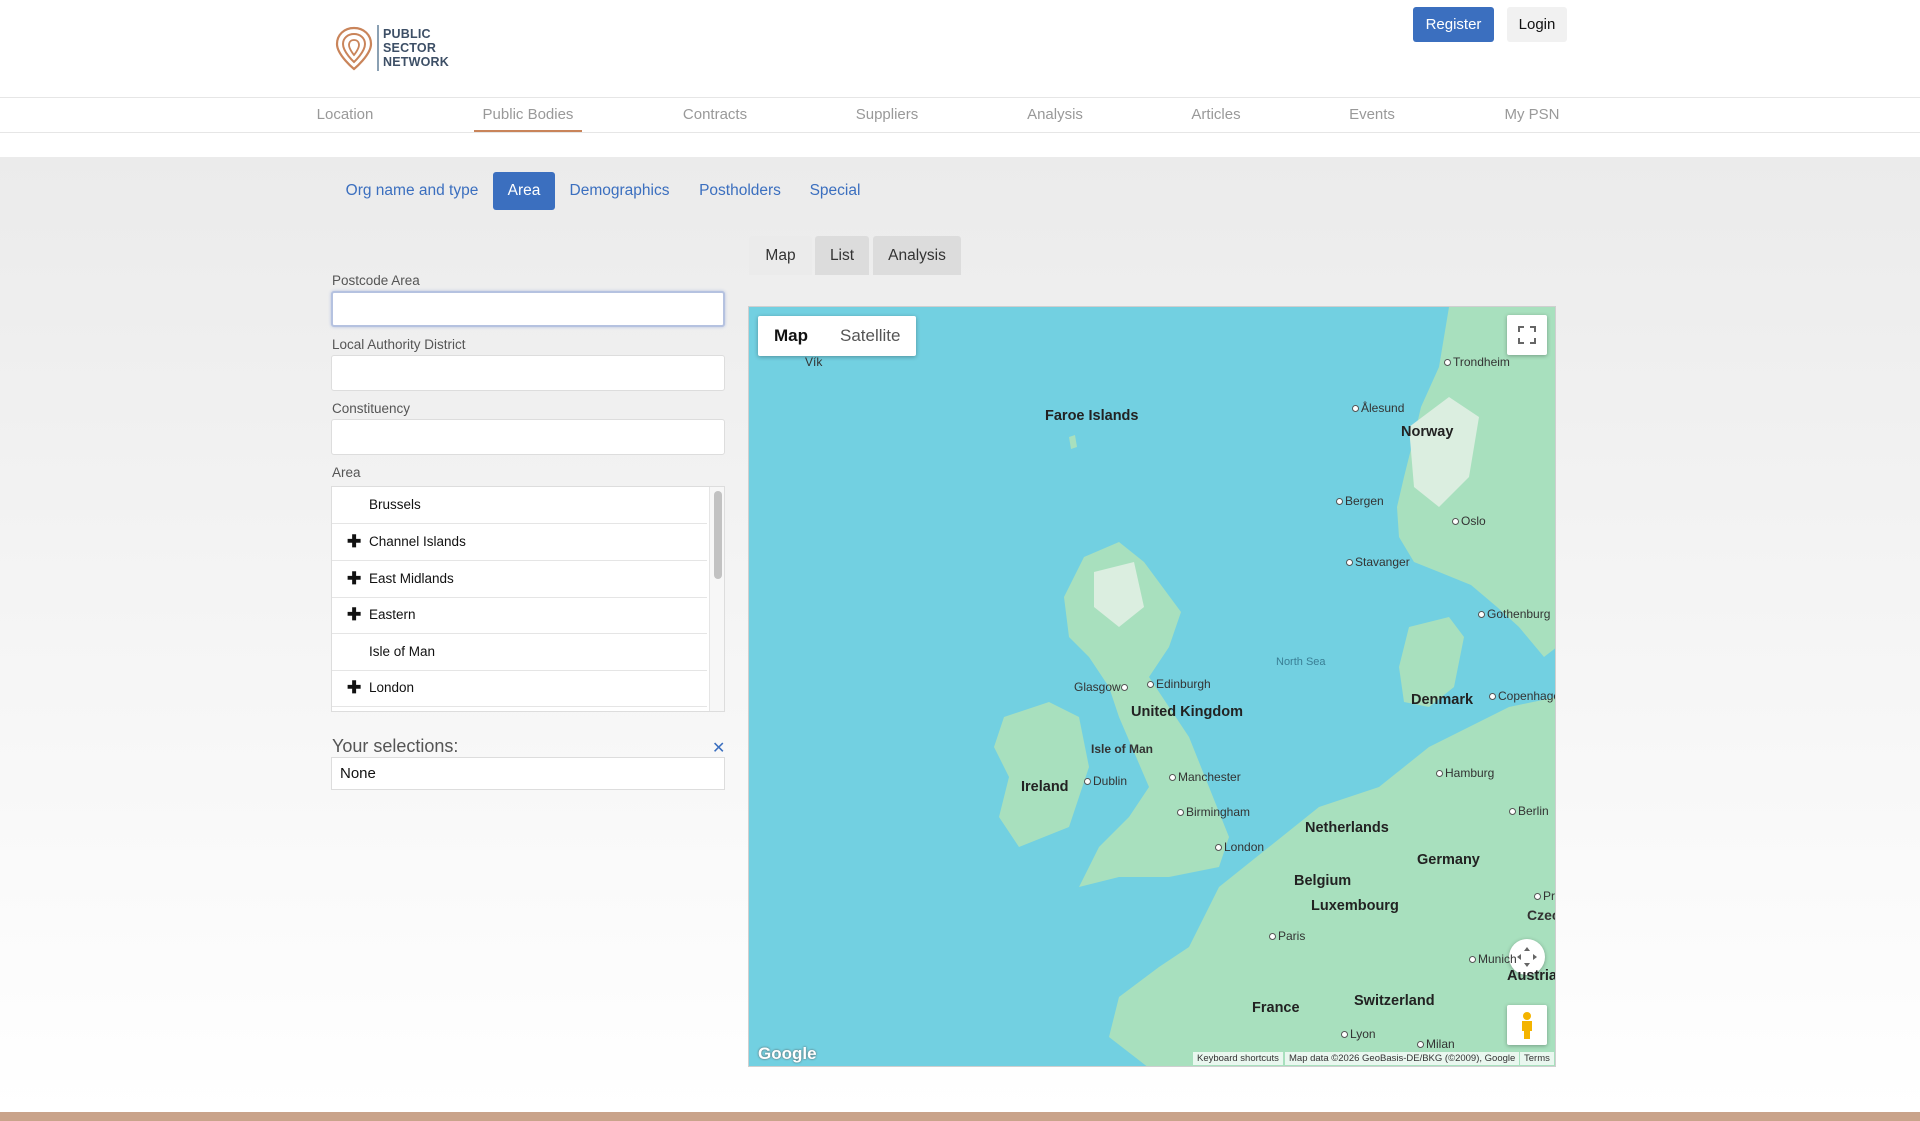 Image resolution: width=1920 pixels, height=1121 pixels. Describe the element at coordinates (1183, 684) in the screenshot. I see `city-label: Edinburgh` at that location.